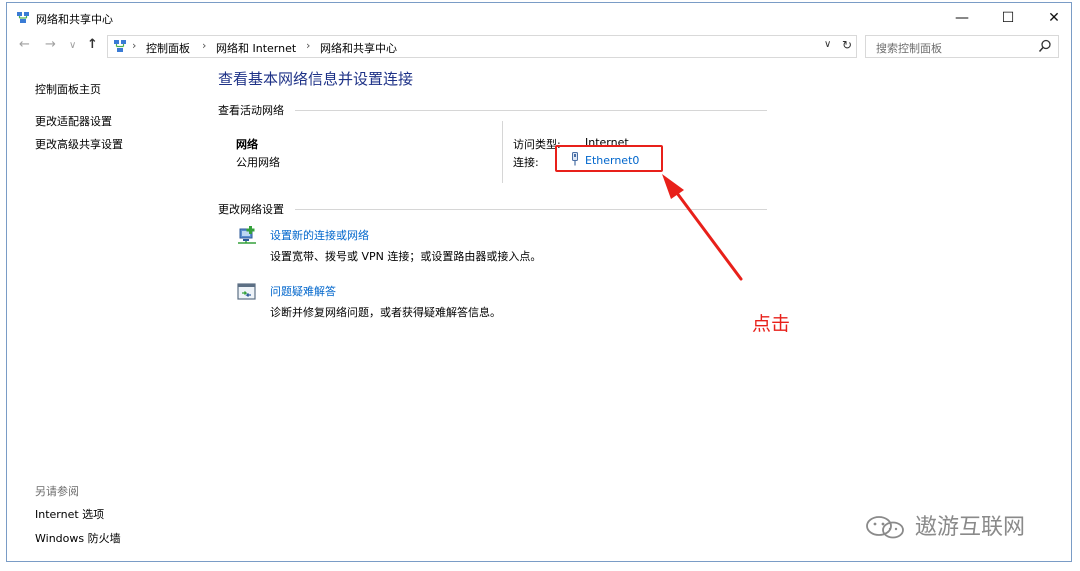 This screenshot has width=1080, height=571. Describe the element at coordinates (72, 45) in the screenshot. I see `recent-locations-button: ∨` at that location.